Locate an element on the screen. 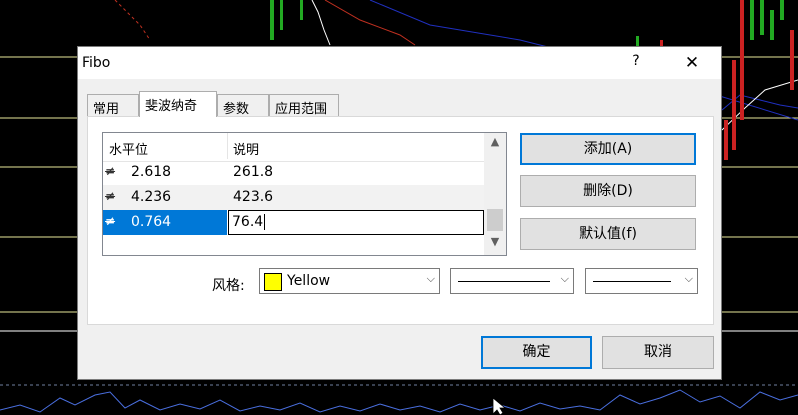 This screenshot has width=798, height=415. list-row-selected: ≠ 0.764 76.4 is located at coordinates (293, 222).